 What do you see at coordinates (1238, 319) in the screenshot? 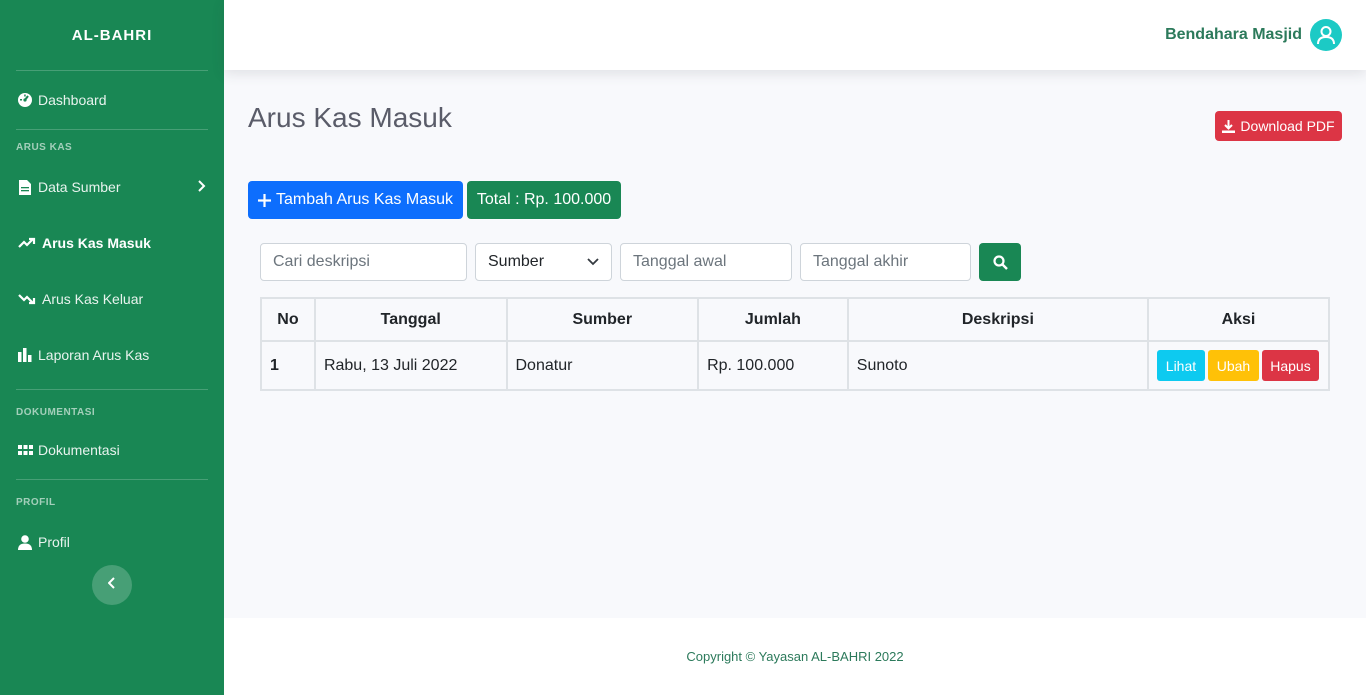
I see `header-aksi: Aksi` at bounding box center [1238, 319].